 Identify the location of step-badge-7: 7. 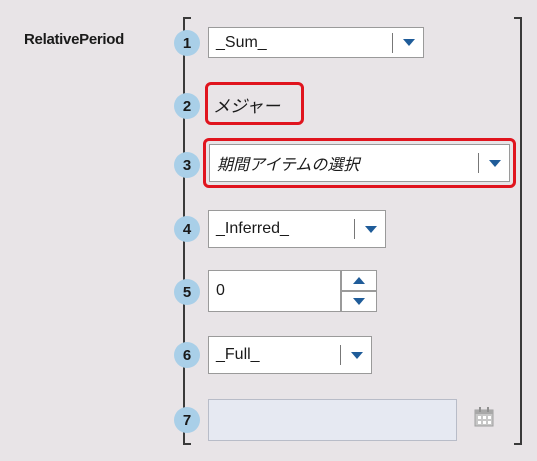
(187, 420).